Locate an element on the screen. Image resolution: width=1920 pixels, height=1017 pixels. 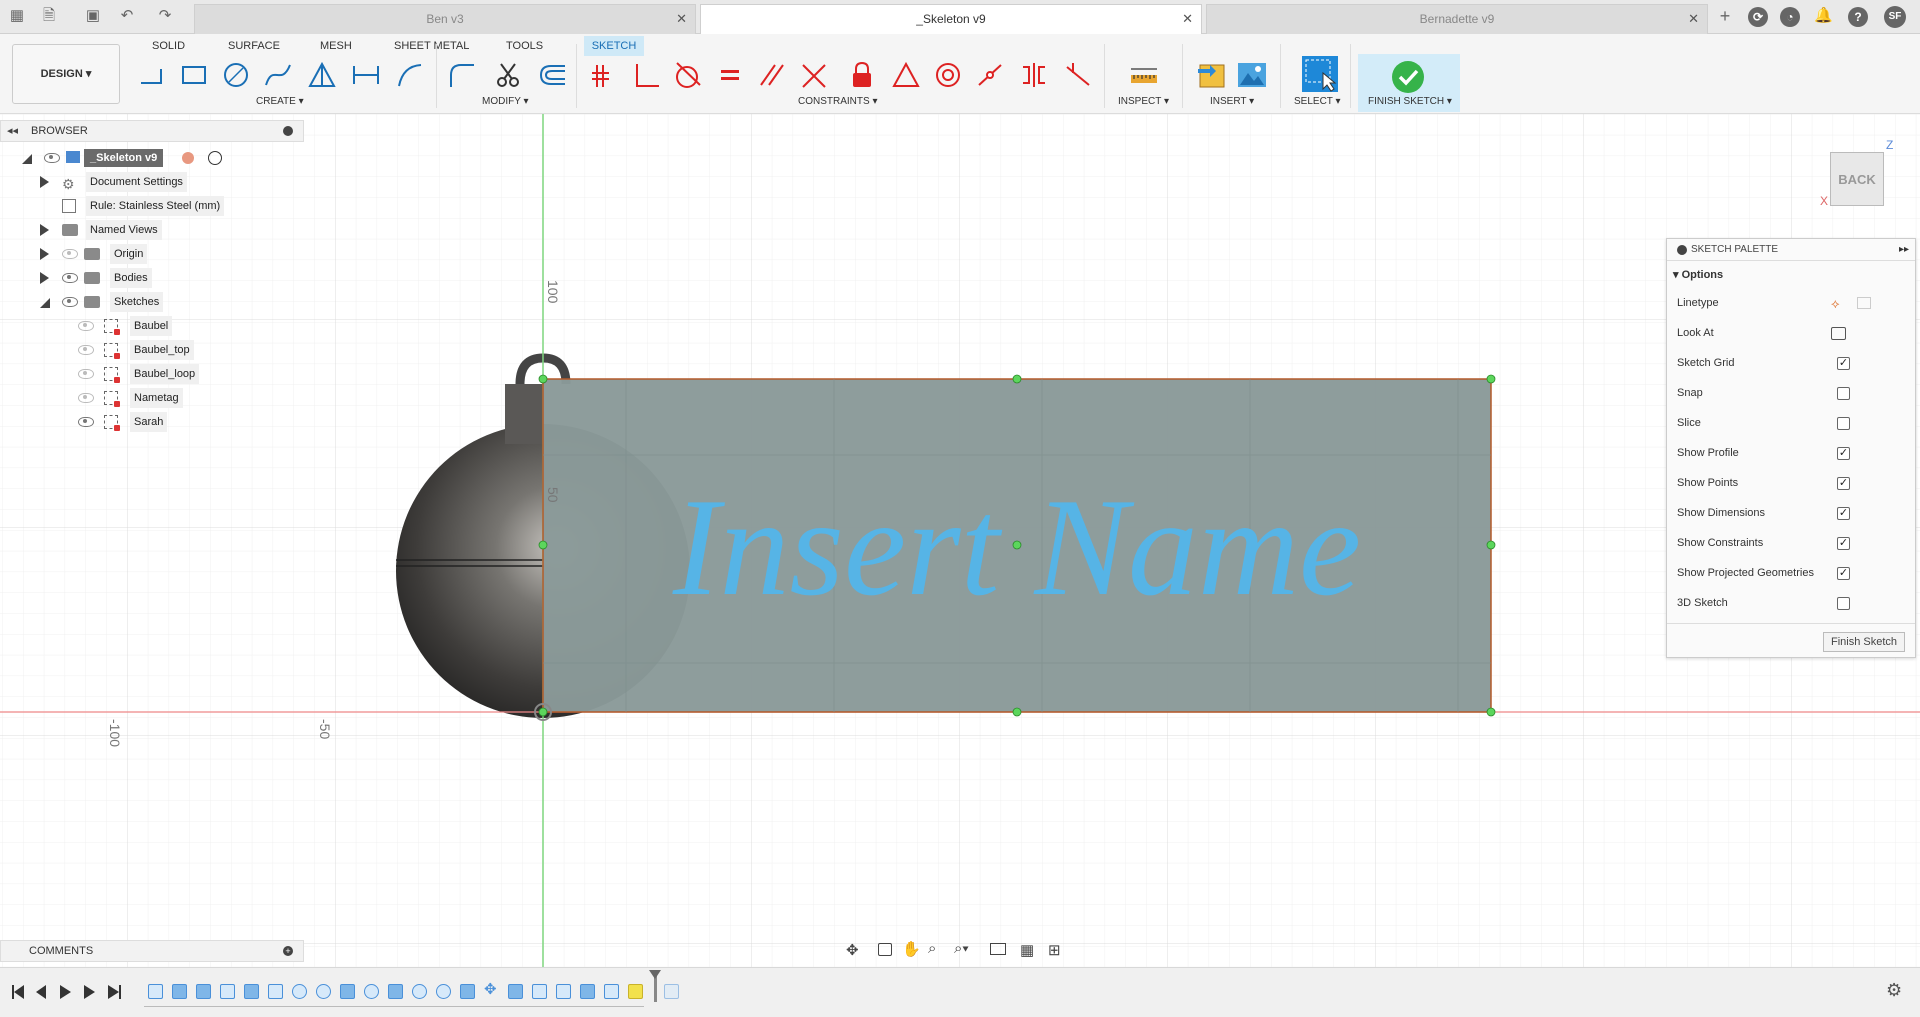
tab-sheet-metal: SHEET METAL is located at coordinates (431, 46).